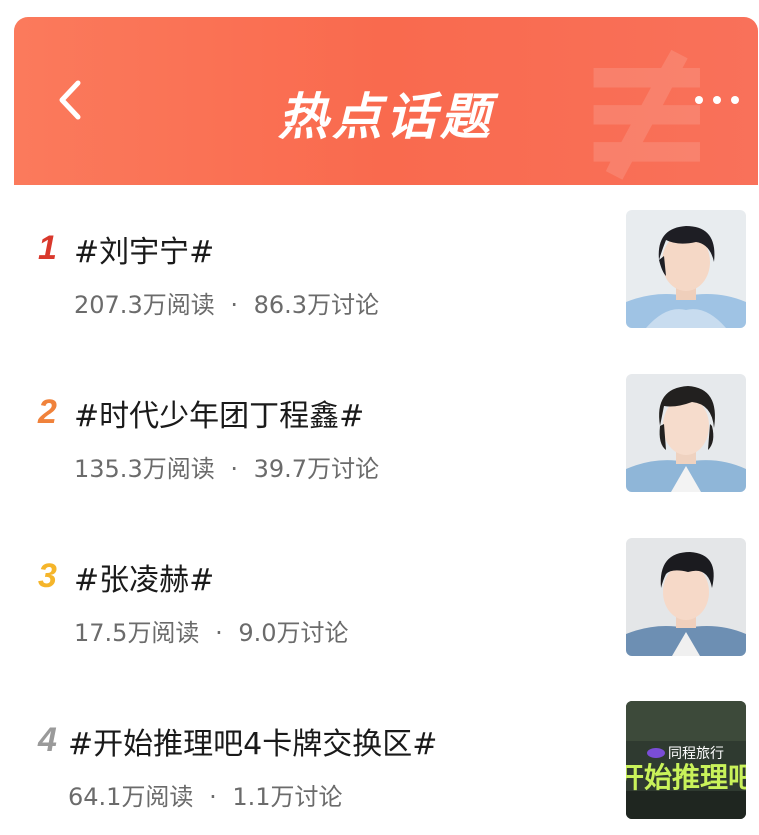 The image size is (759, 835). I want to click on rank-number: 4, so click(47, 740).